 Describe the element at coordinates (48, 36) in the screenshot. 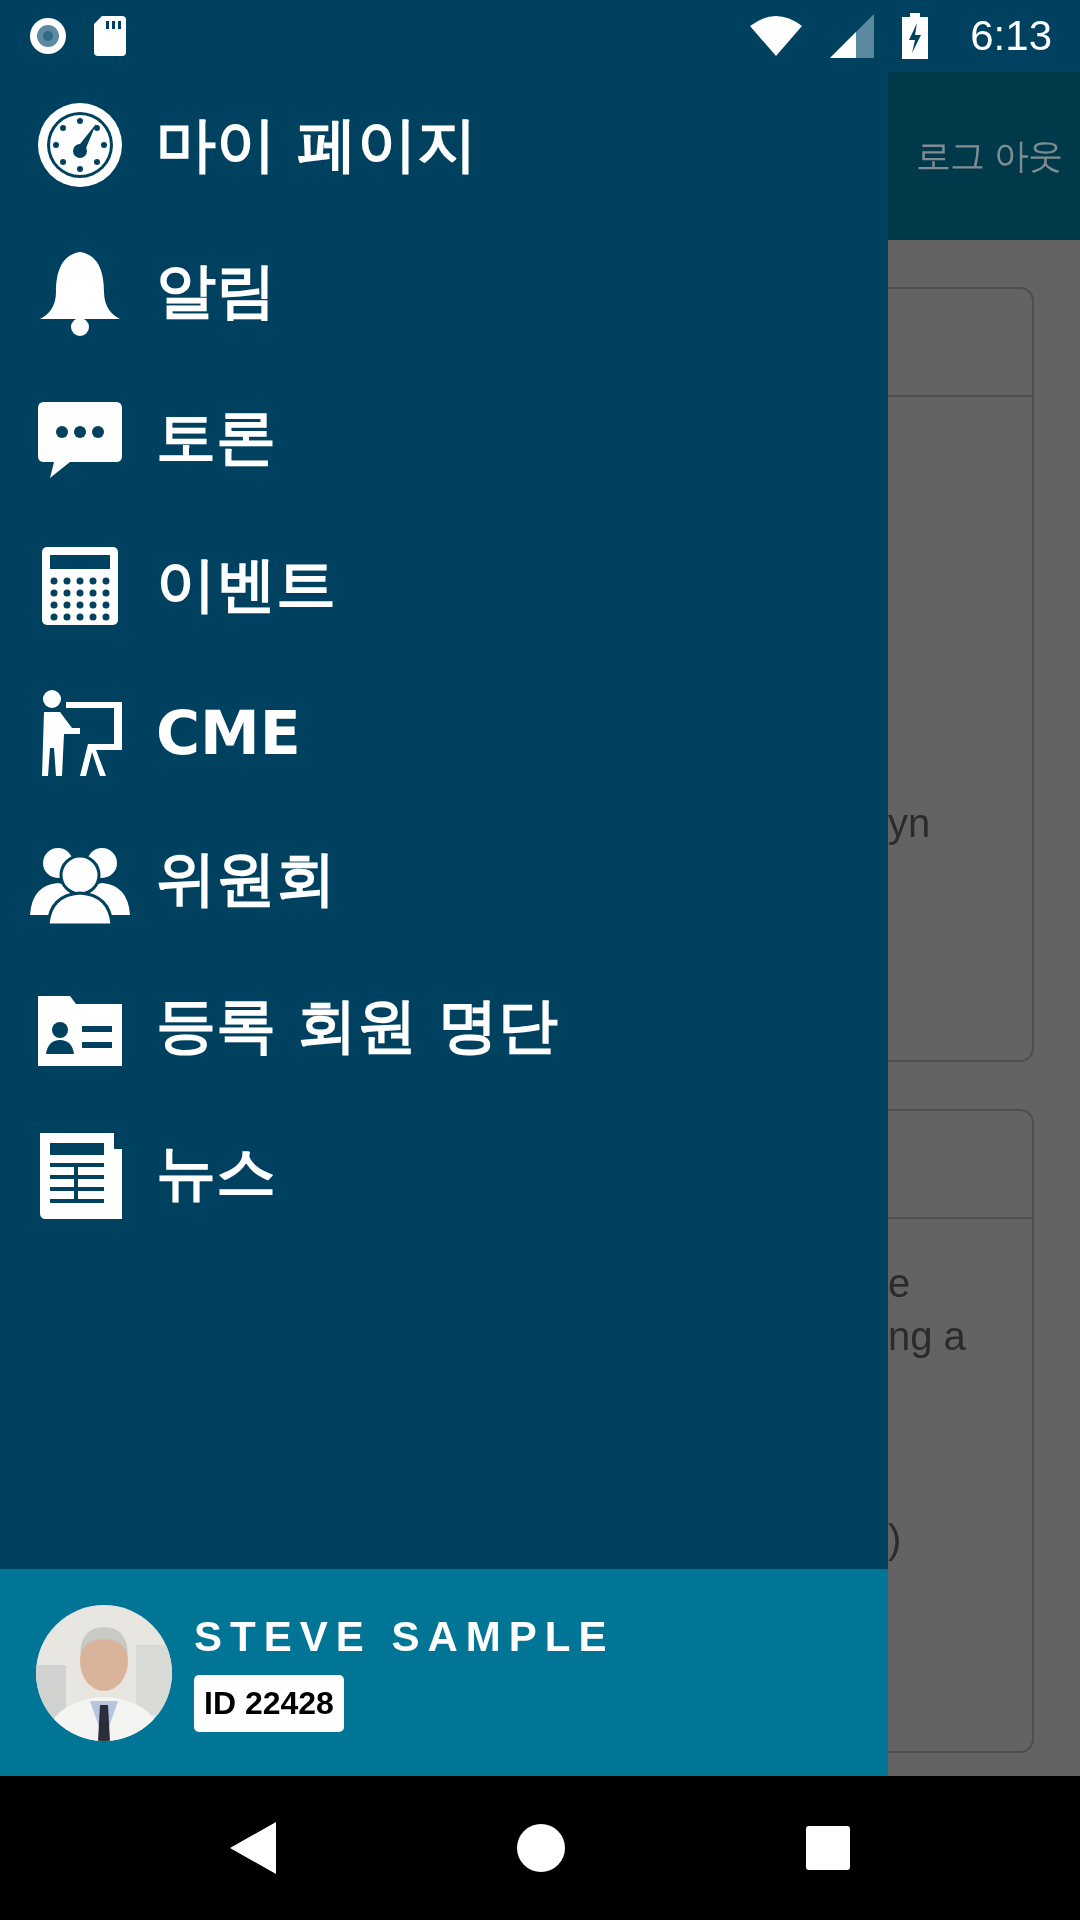

I see `record-icon` at that location.